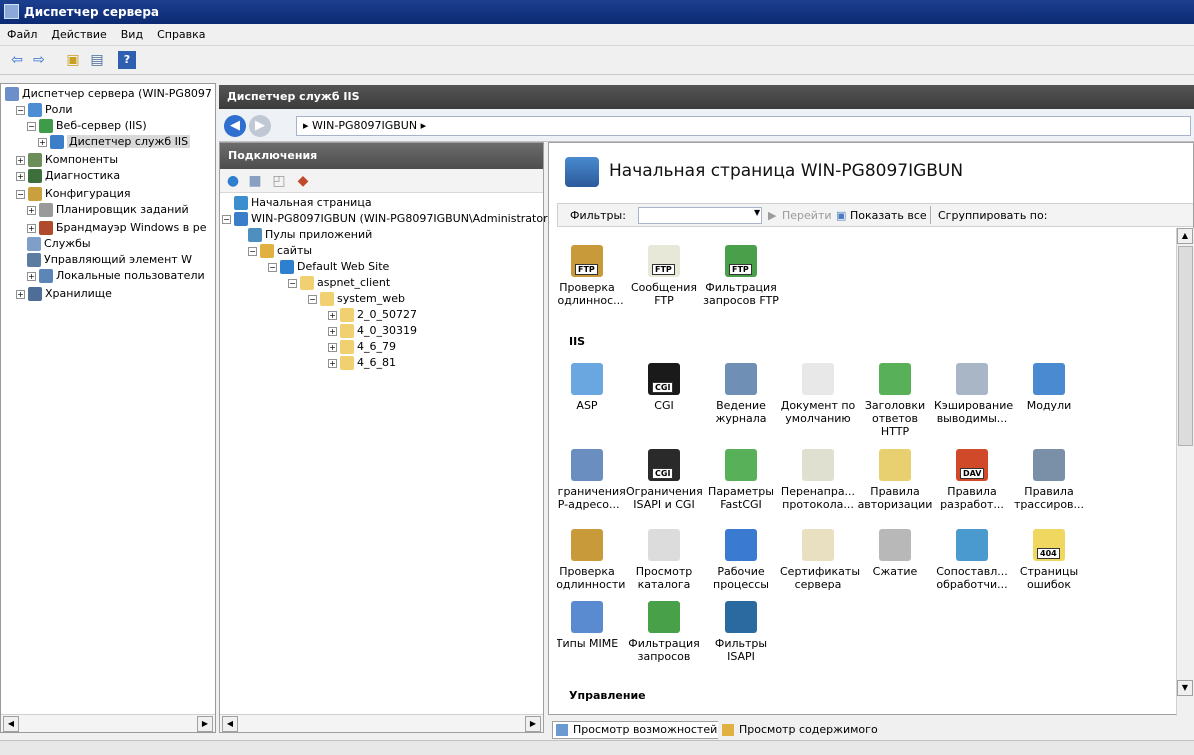 The width and height of the screenshot is (1194, 755). Describe the element at coordinates (637, 730) in the screenshot. I see `features-view-tab: Просмотр возможностей` at that location.